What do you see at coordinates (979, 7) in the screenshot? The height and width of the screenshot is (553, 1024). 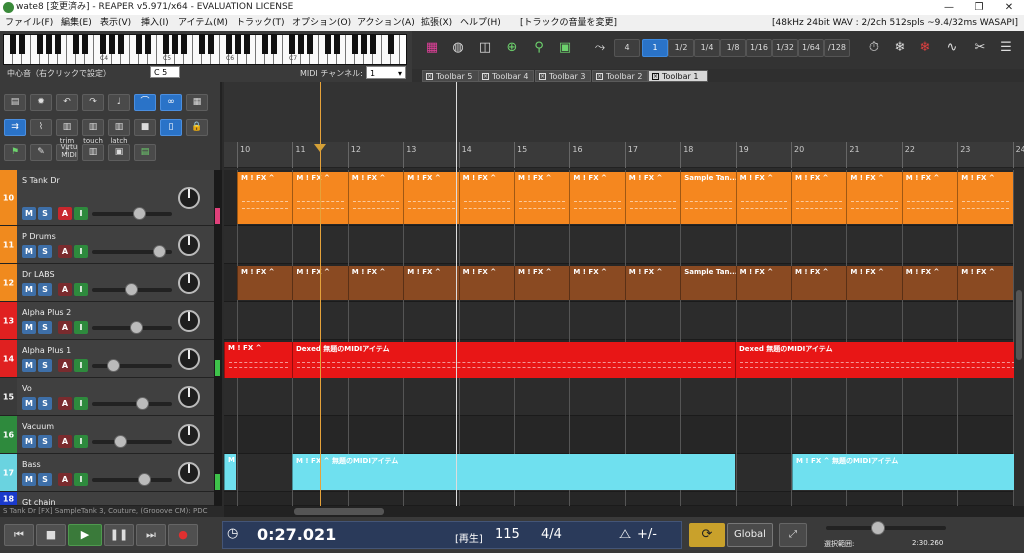 I see `maximize-button: ❐` at bounding box center [979, 7].